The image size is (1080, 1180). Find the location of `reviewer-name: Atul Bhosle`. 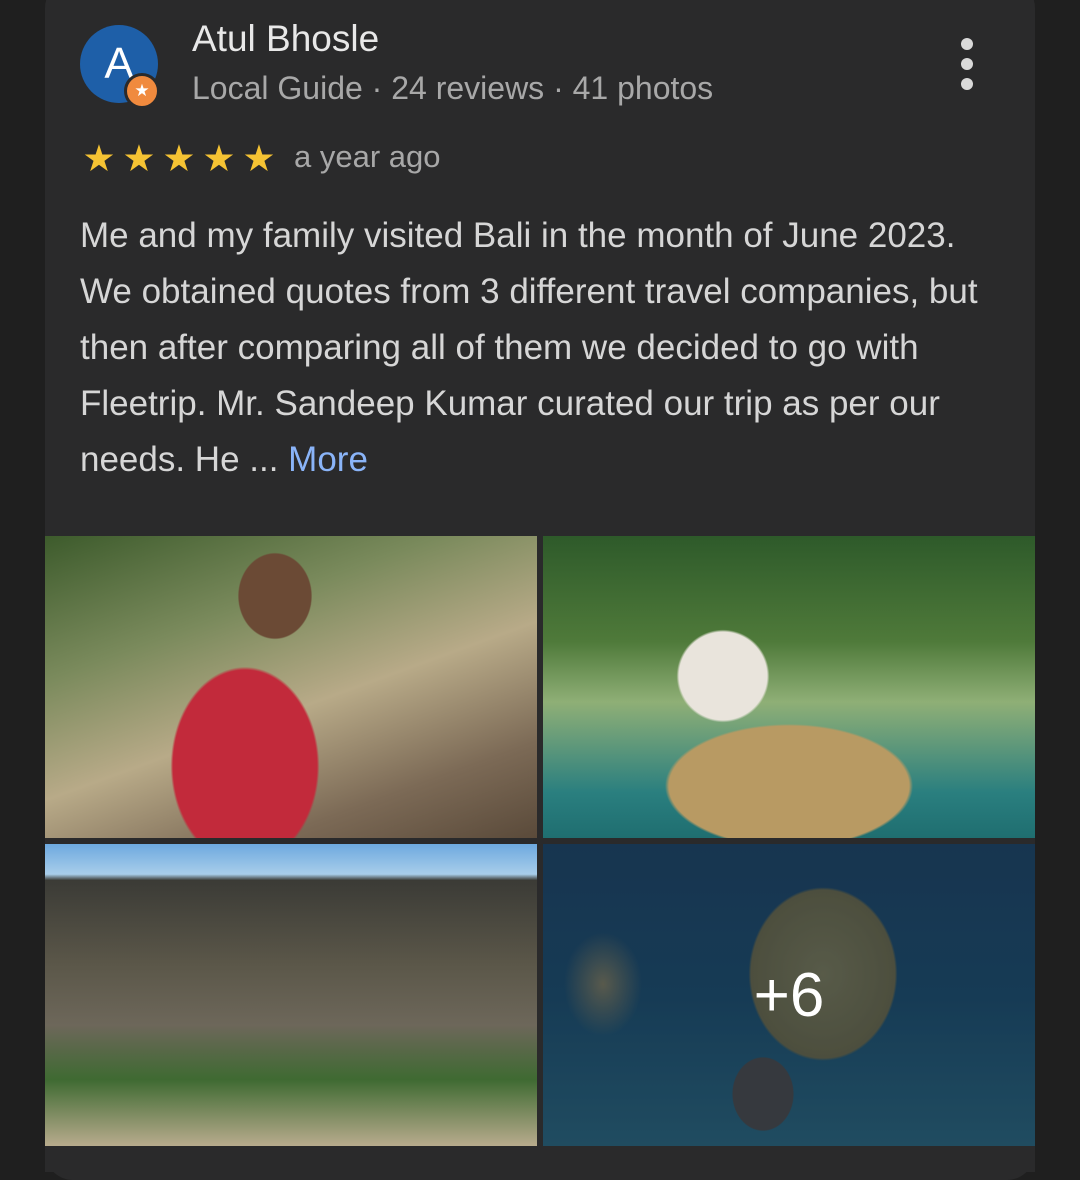

reviewer-name: Atul Bhosle is located at coordinates (285, 39).